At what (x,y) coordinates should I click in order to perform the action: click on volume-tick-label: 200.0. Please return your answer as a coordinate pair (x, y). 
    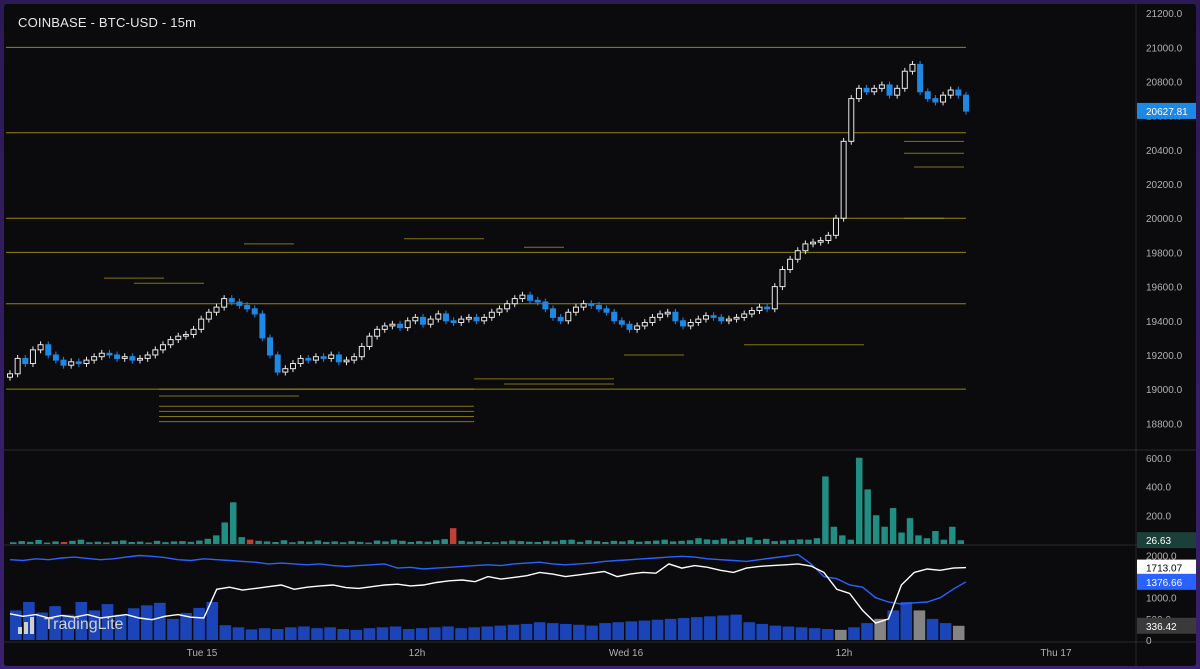
    Looking at the image, I should click on (1158, 516).